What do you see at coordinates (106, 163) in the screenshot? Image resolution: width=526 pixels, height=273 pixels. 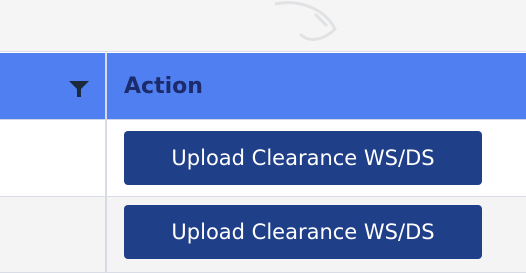 I see `column-divider` at bounding box center [106, 163].